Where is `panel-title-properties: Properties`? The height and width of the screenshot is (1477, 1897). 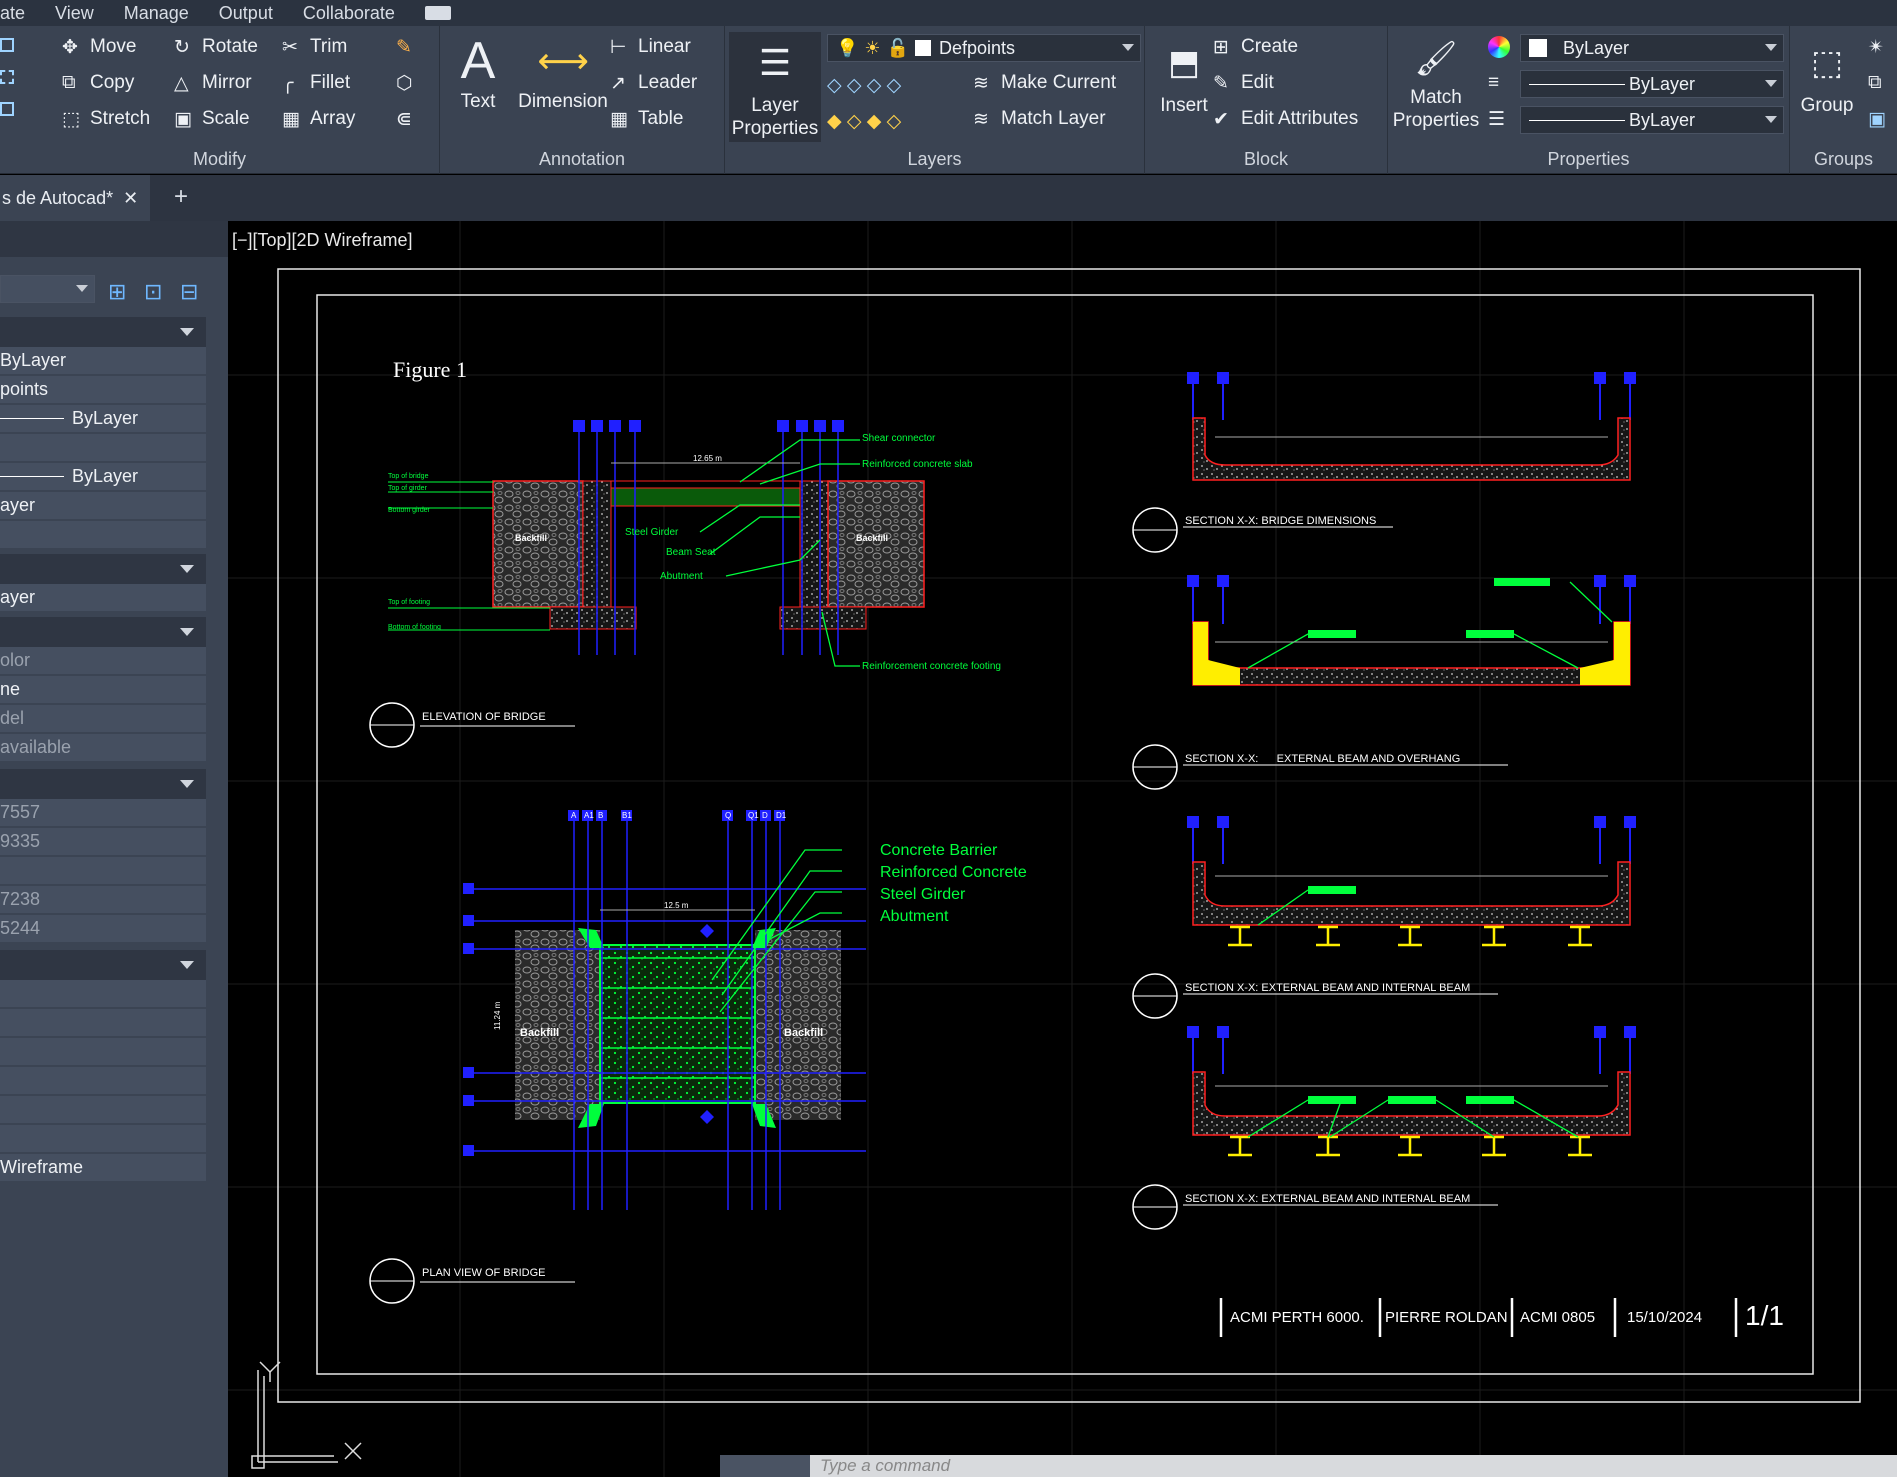 panel-title-properties: Properties is located at coordinates (1588, 159).